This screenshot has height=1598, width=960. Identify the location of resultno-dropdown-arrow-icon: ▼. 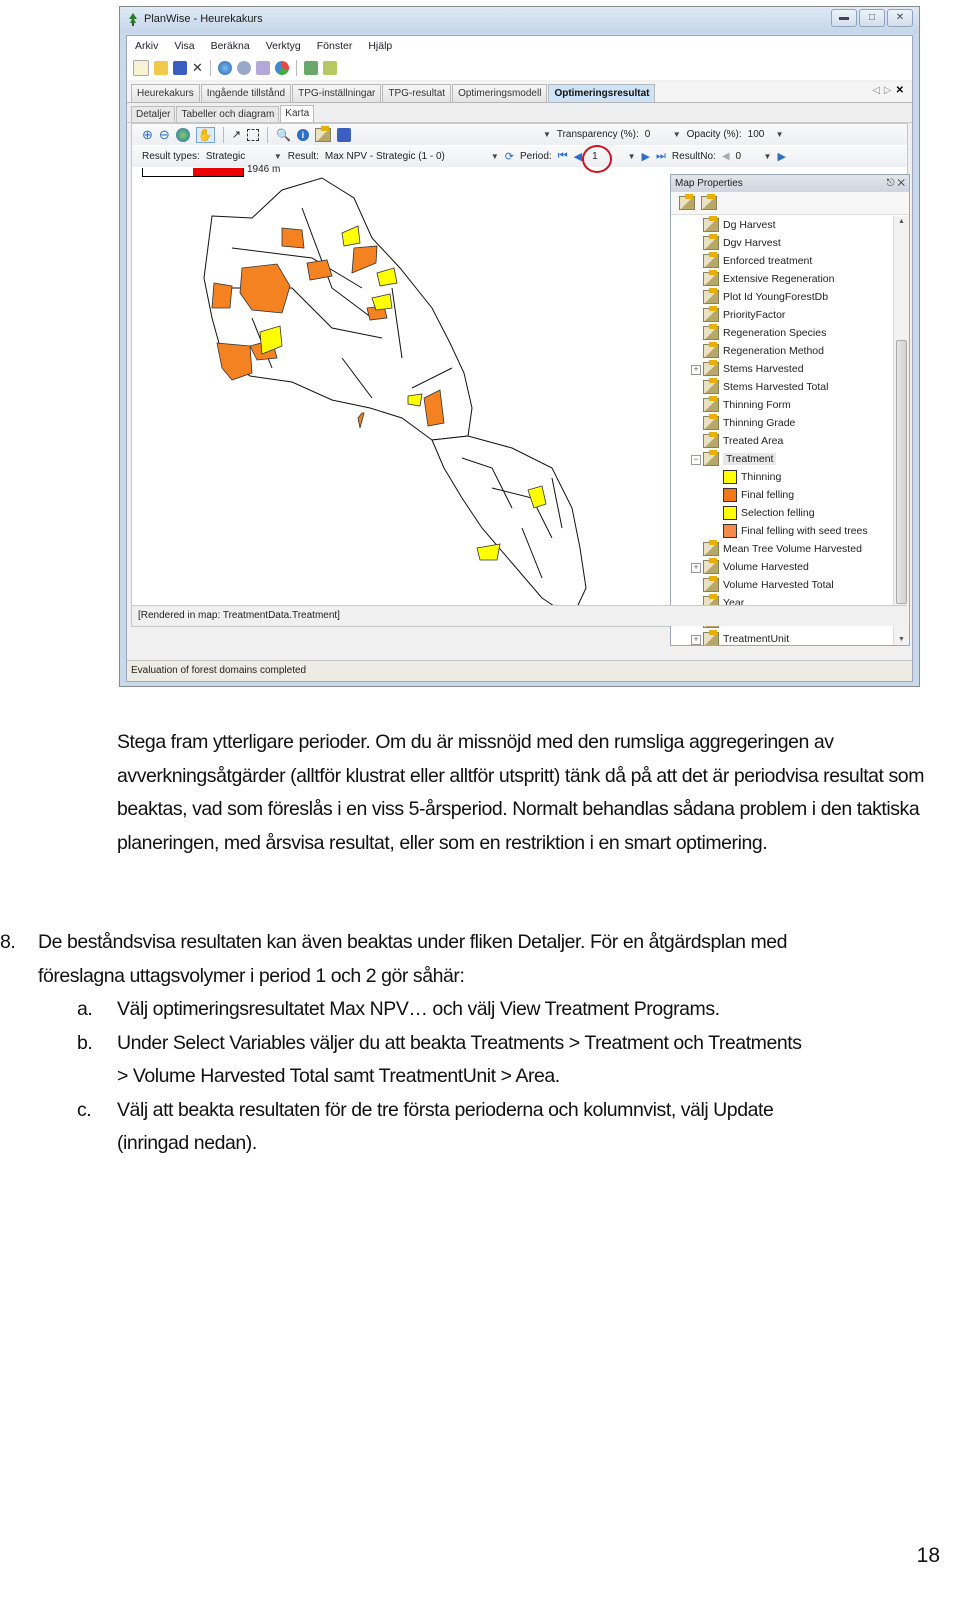
(768, 156).